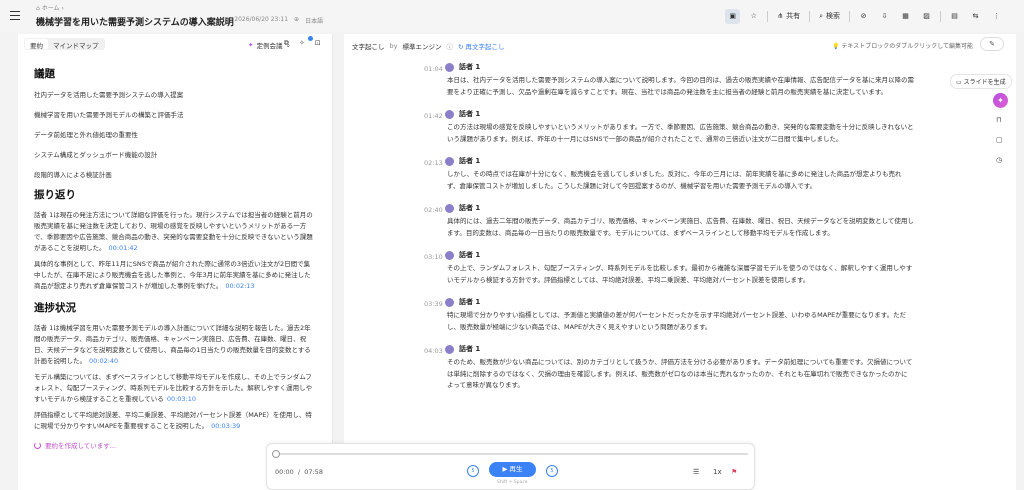 Image resolution: width=1024 pixels, height=490 pixels. What do you see at coordinates (314, 20) in the screenshot?
I see `doc-language: 日本語` at bounding box center [314, 20].